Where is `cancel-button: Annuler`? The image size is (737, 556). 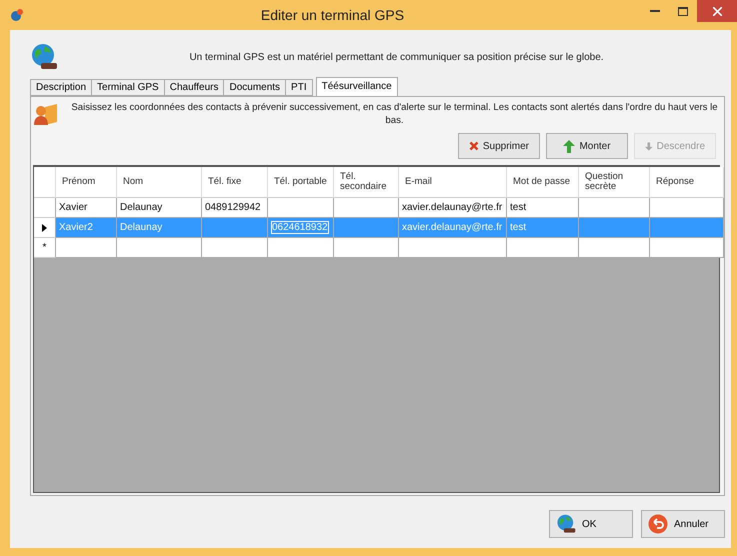 cancel-button: Annuler is located at coordinates (683, 524).